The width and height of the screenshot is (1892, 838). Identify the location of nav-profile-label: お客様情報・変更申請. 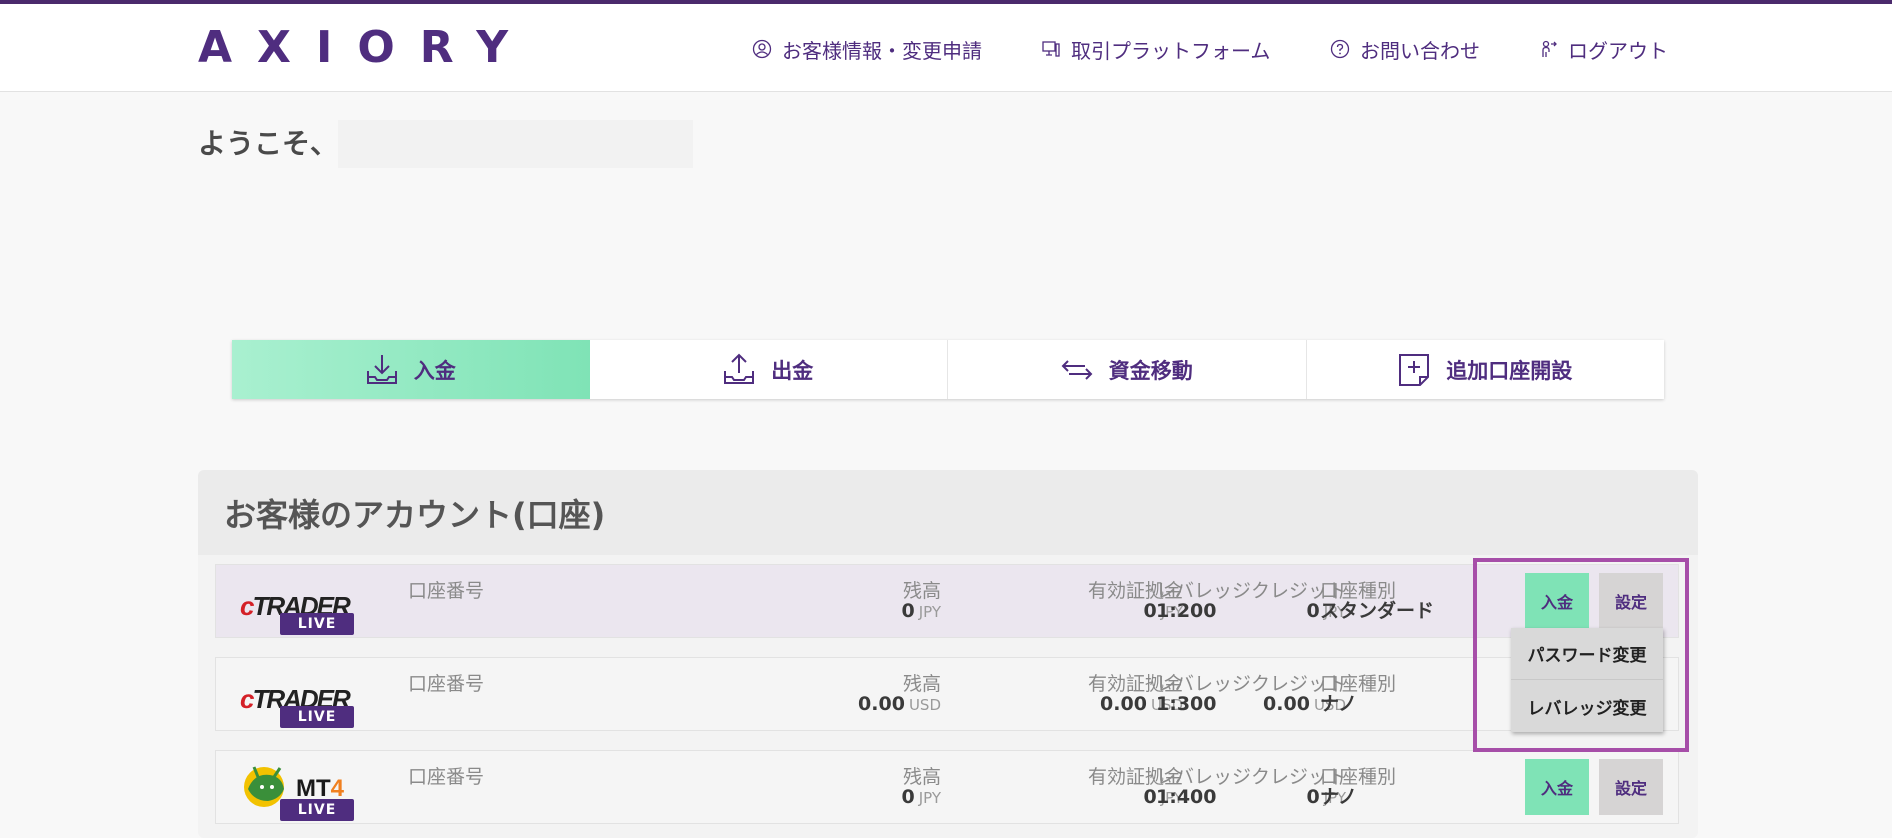
(882, 50).